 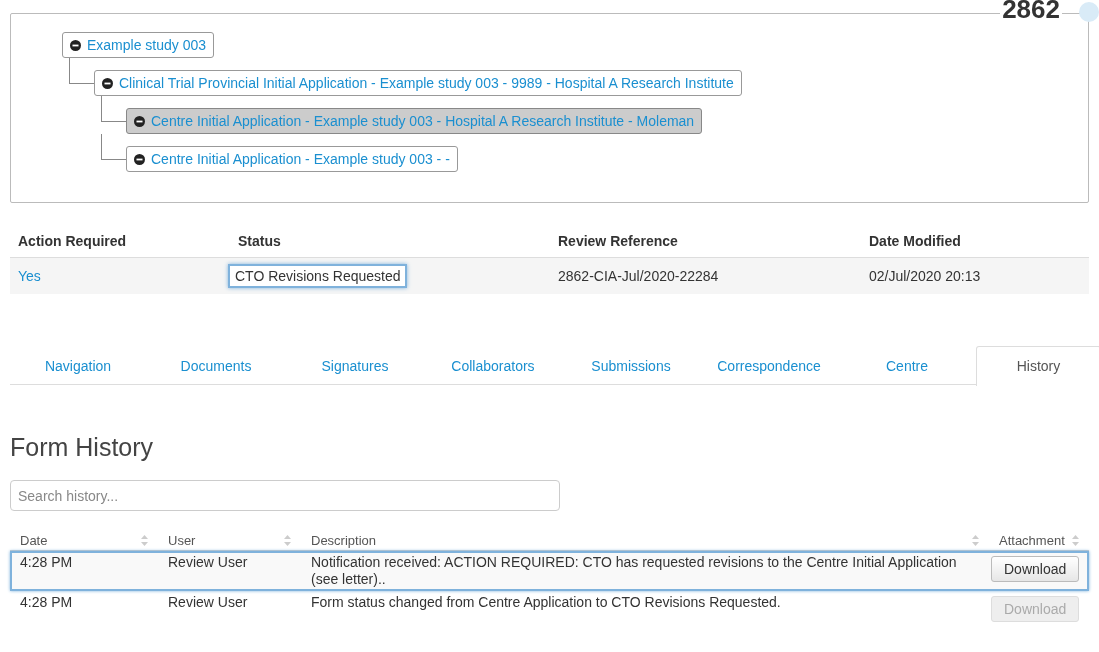 I want to click on tab: History, so click(x=1037, y=366).